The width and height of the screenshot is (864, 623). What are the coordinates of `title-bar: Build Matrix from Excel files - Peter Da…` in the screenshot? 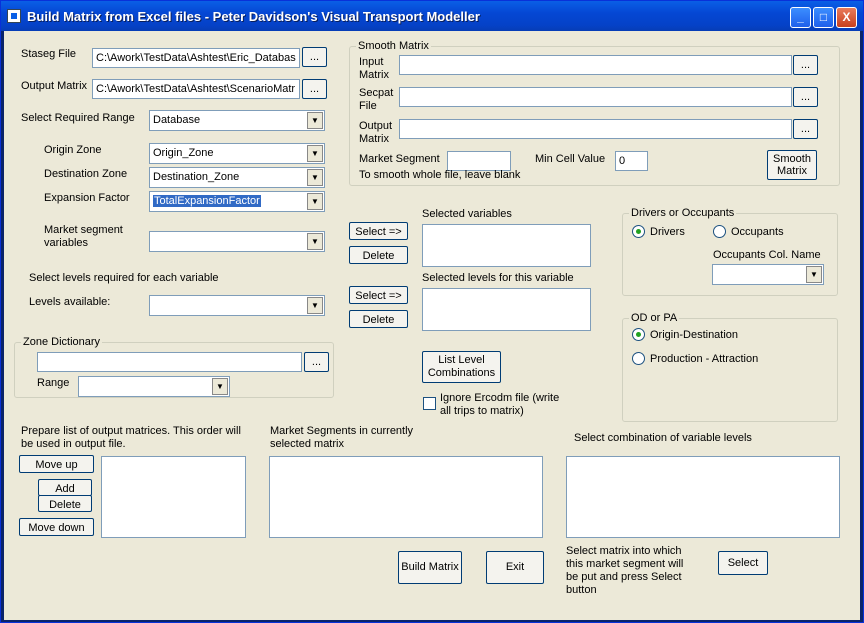 It's located at (432, 16).